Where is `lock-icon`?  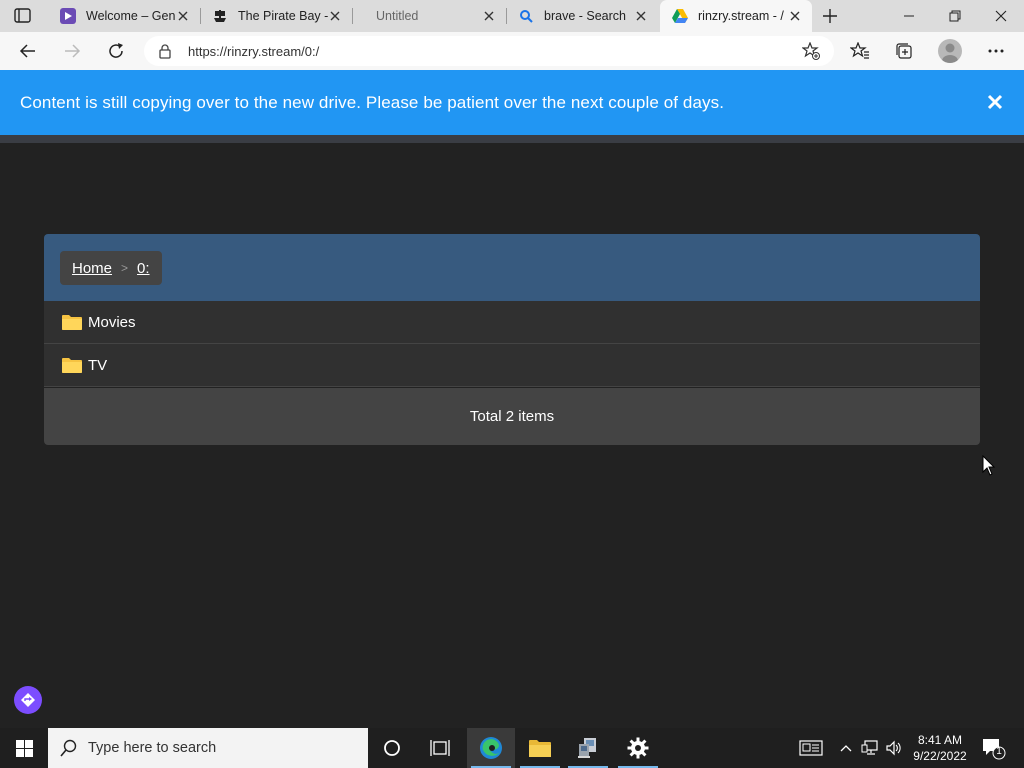
lock-icon is located at coordinates (165, 53).